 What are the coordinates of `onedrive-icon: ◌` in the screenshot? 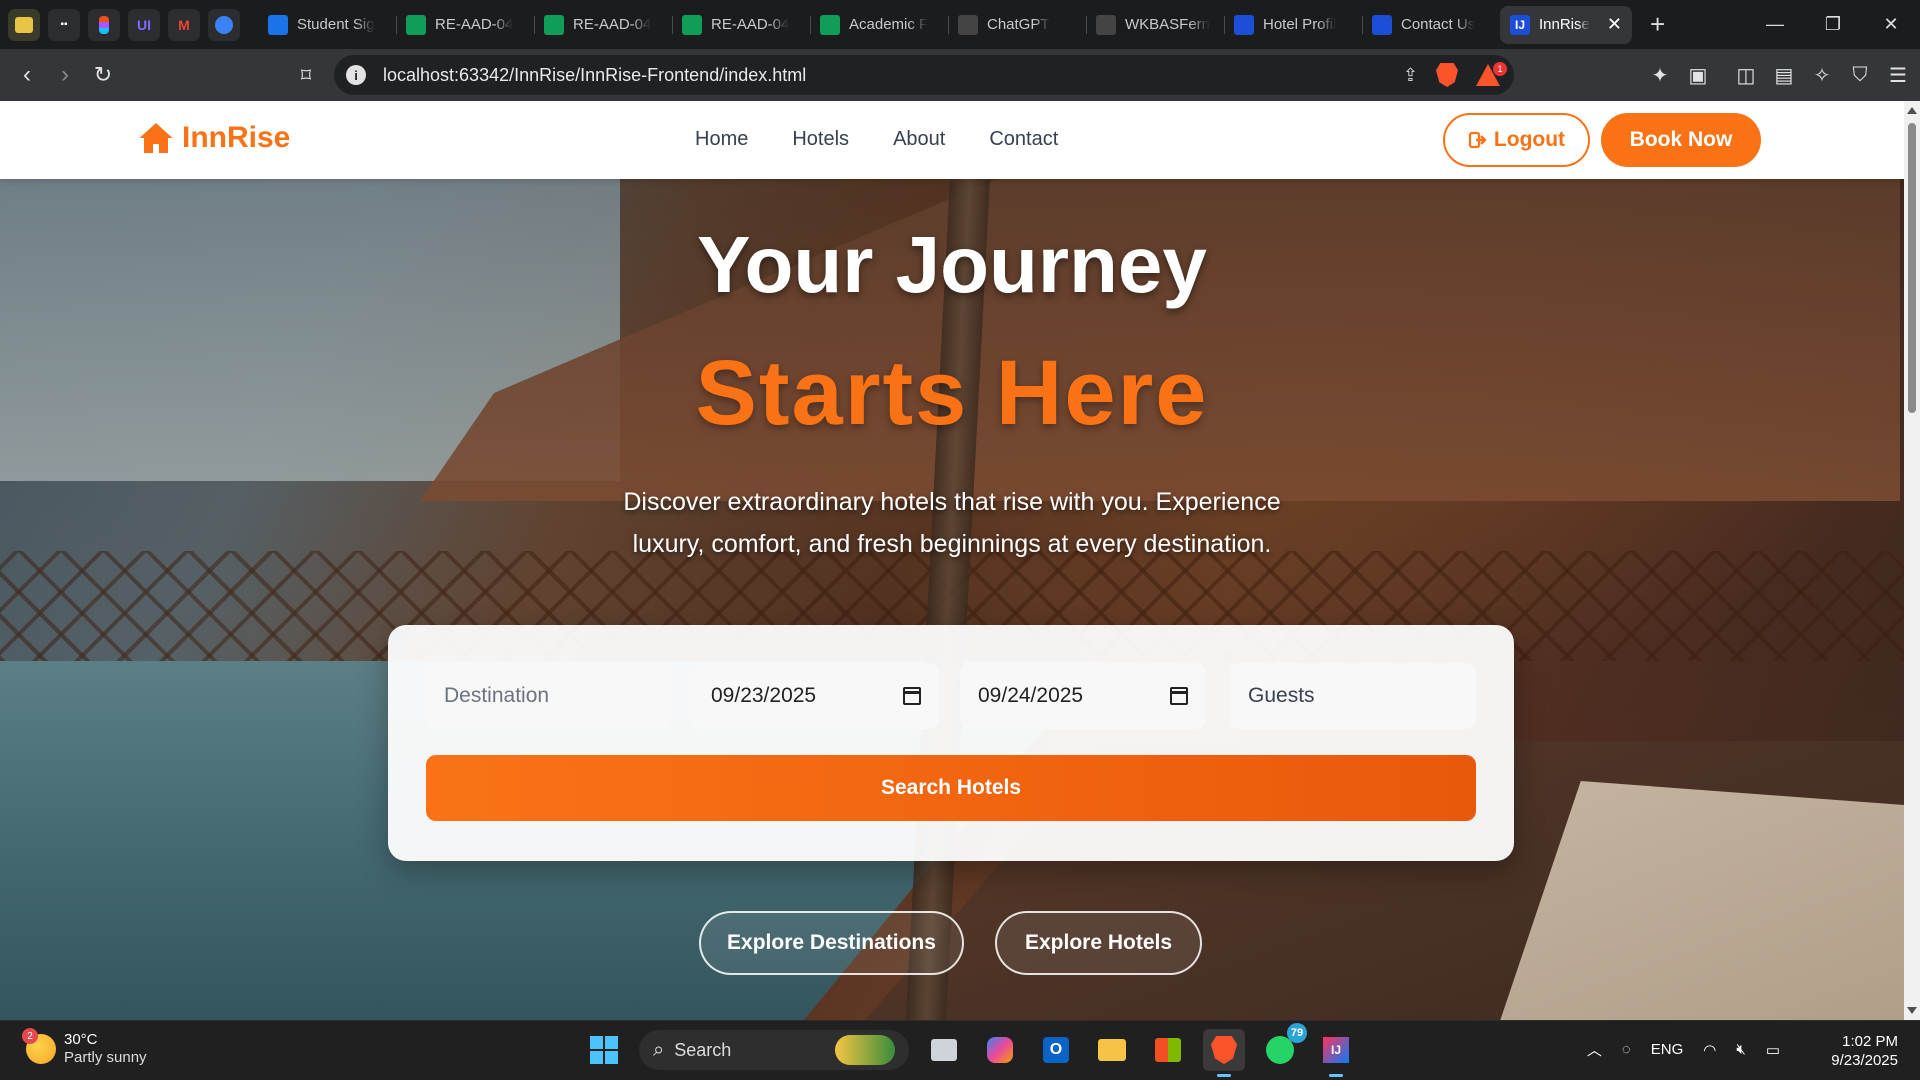 It's located at (1626, 1049).